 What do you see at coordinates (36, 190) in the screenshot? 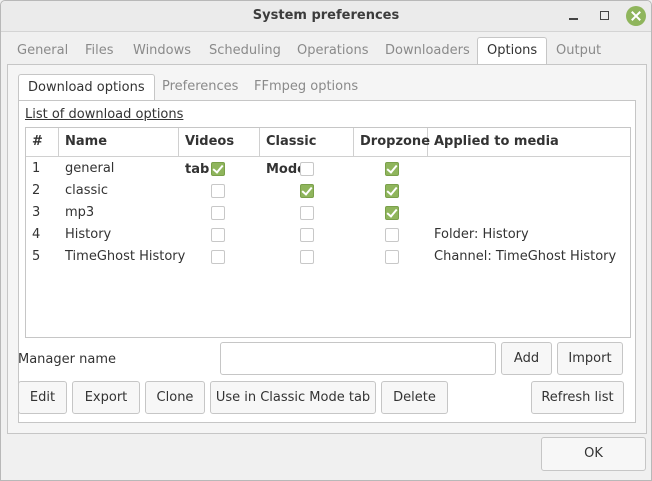
I see `row-number: 2` at bounding box center [36, 190].